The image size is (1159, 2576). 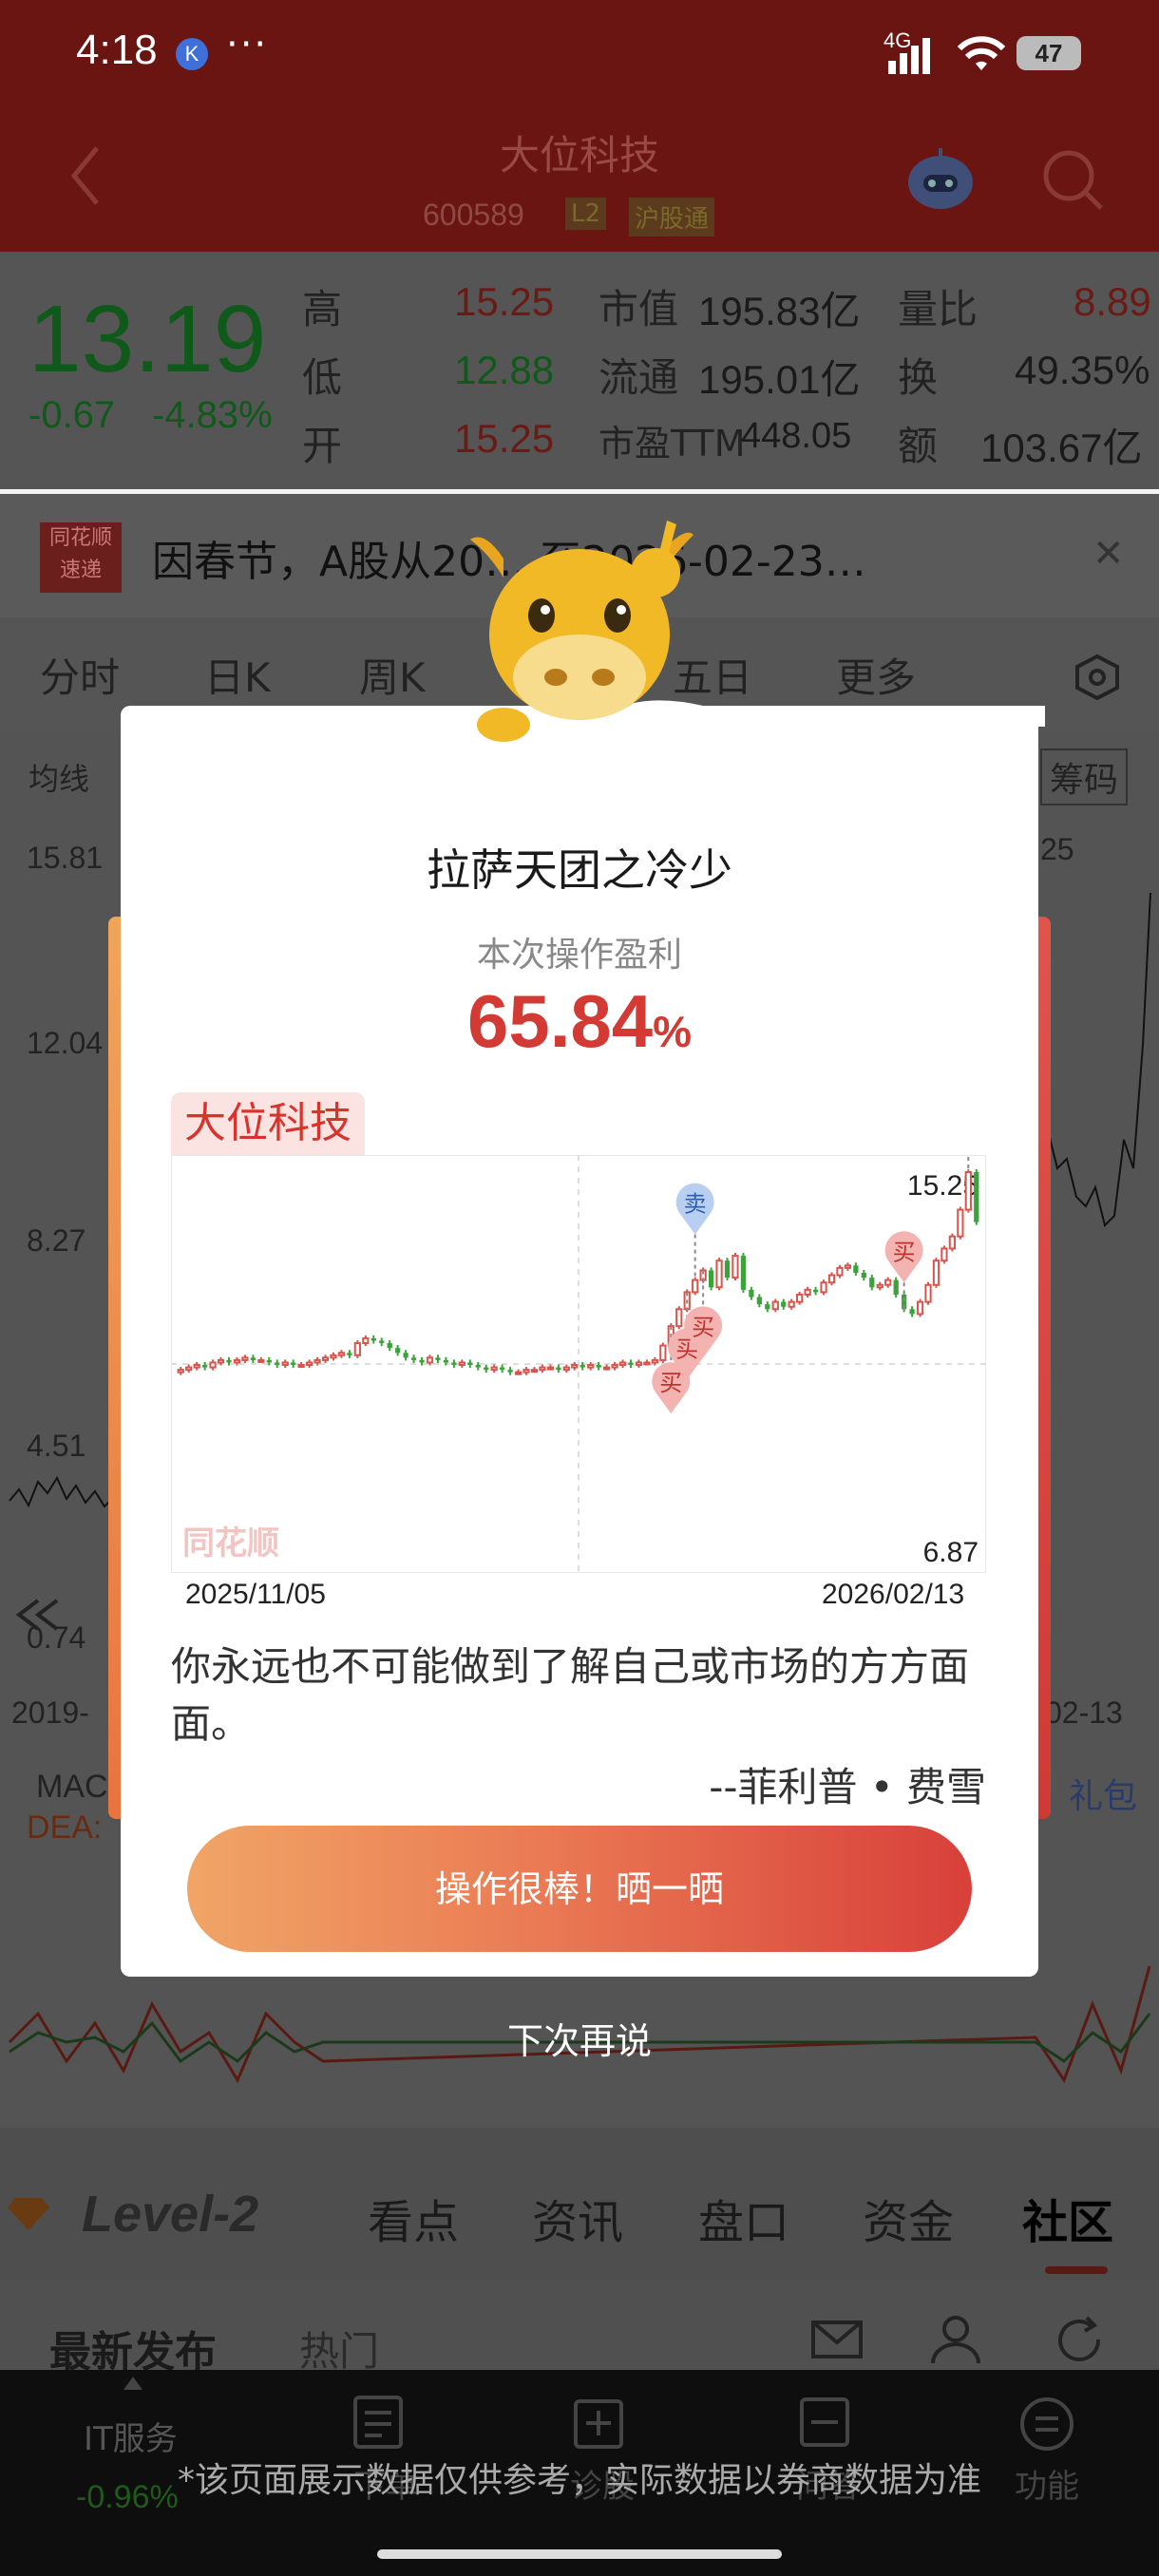 I want to click on tab-weekly-k: 周K, so click(x=392, y=675).